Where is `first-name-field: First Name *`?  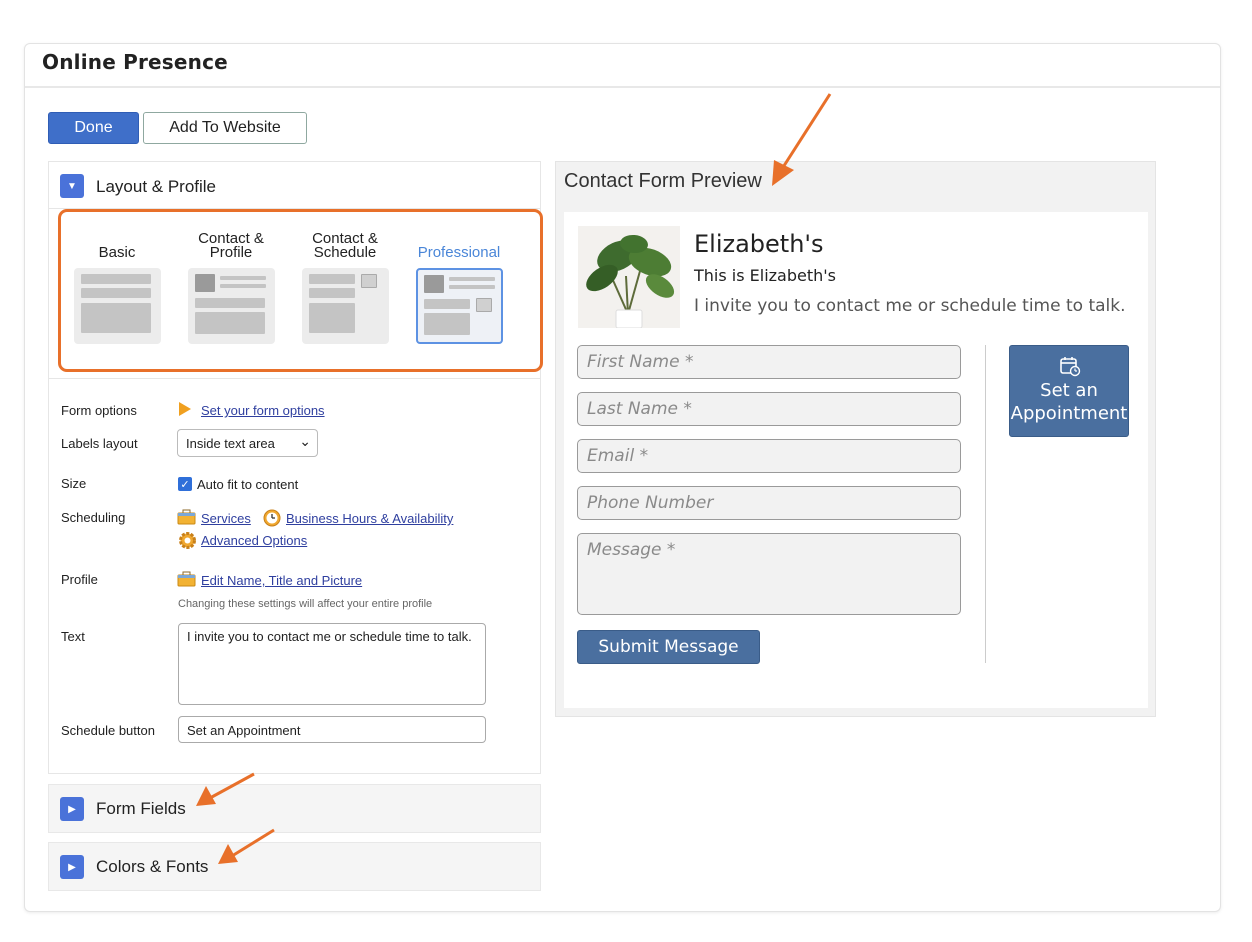 first-name-field: First Name * is located at coordinates (769, 362).